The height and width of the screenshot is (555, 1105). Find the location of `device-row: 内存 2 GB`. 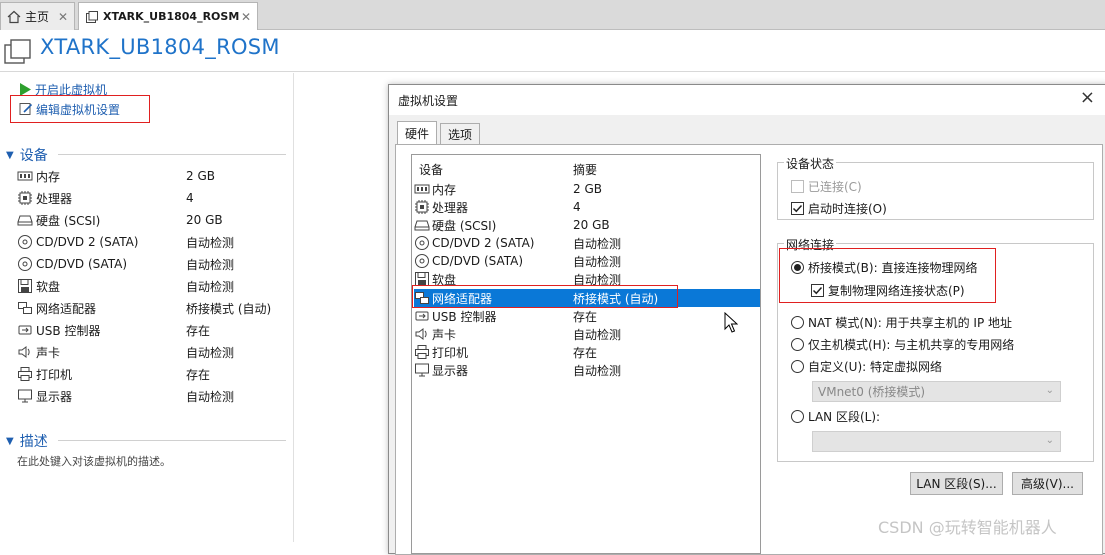

device-row: 内存 2 GB is located at coordinates (152, 176).